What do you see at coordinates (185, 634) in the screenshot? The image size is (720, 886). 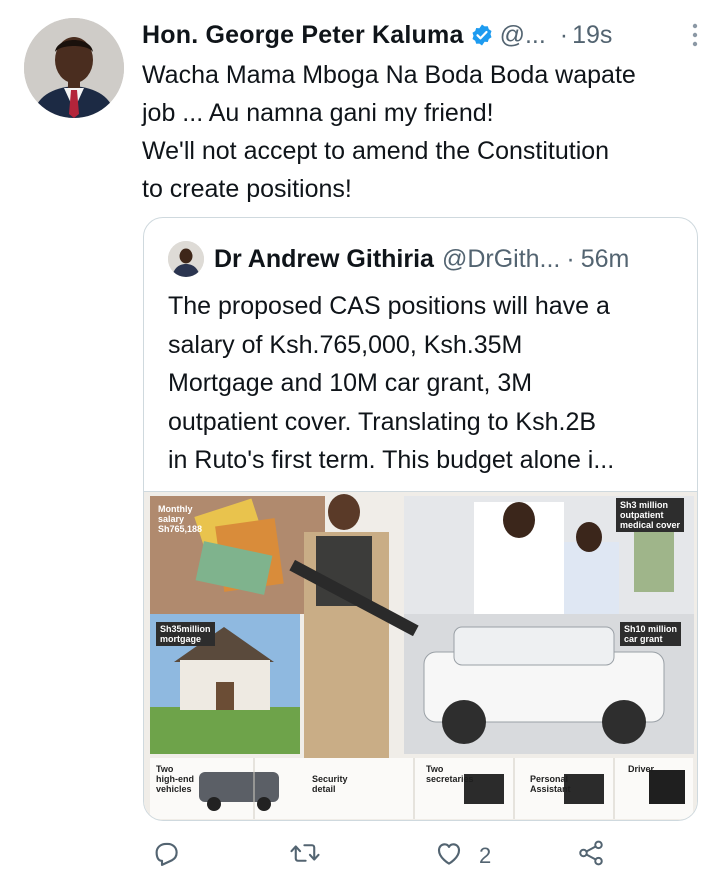 I see `media-caption-mortgage: Sh35million mortgage` at bounding box center [185, 634].